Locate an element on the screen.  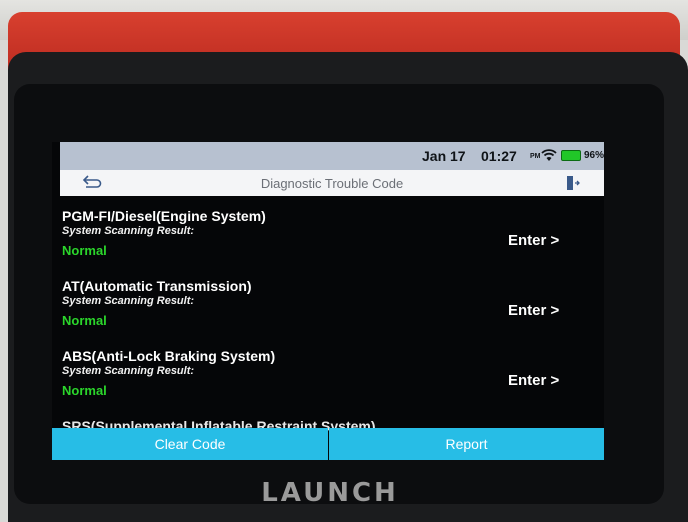
wifi-icon is located at coordinates (549, 155).